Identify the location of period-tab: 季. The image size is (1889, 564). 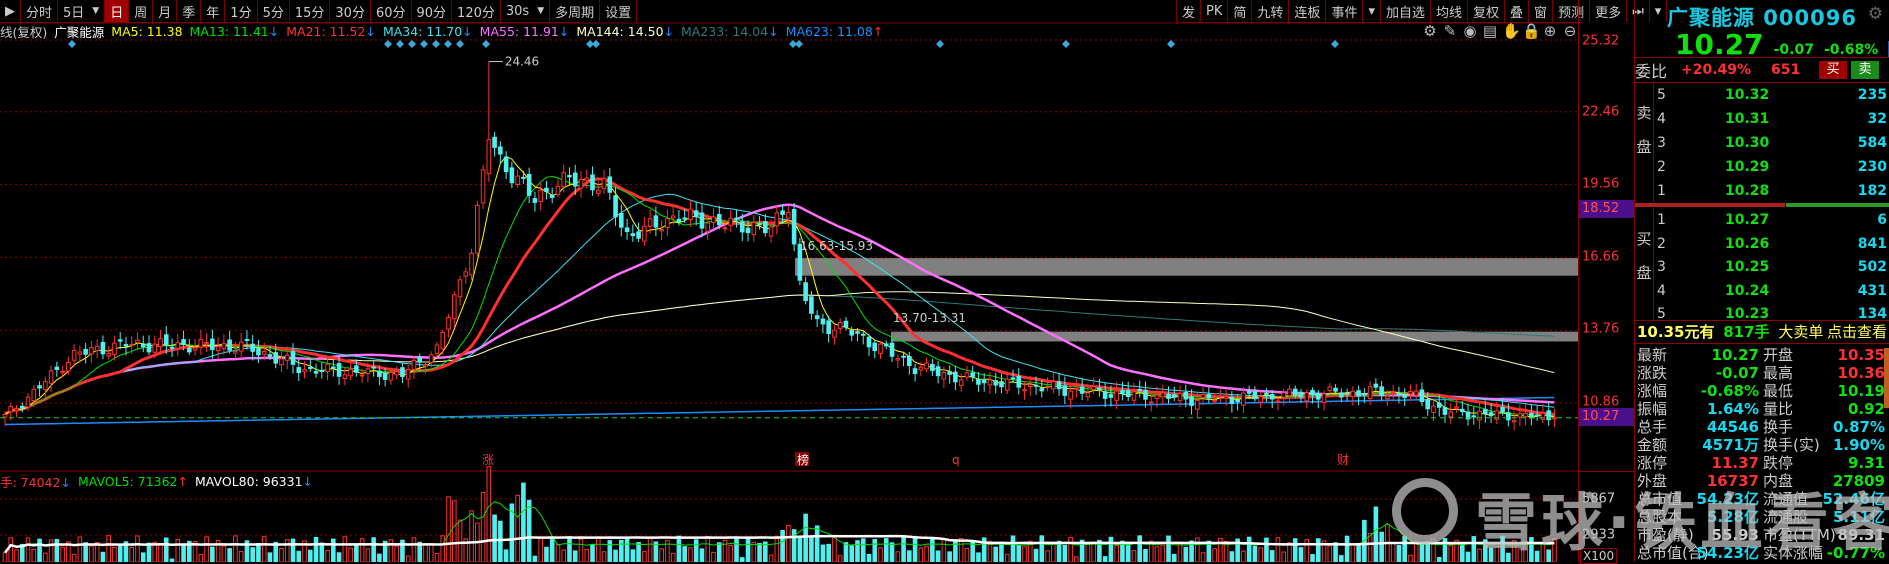
(189, 11).